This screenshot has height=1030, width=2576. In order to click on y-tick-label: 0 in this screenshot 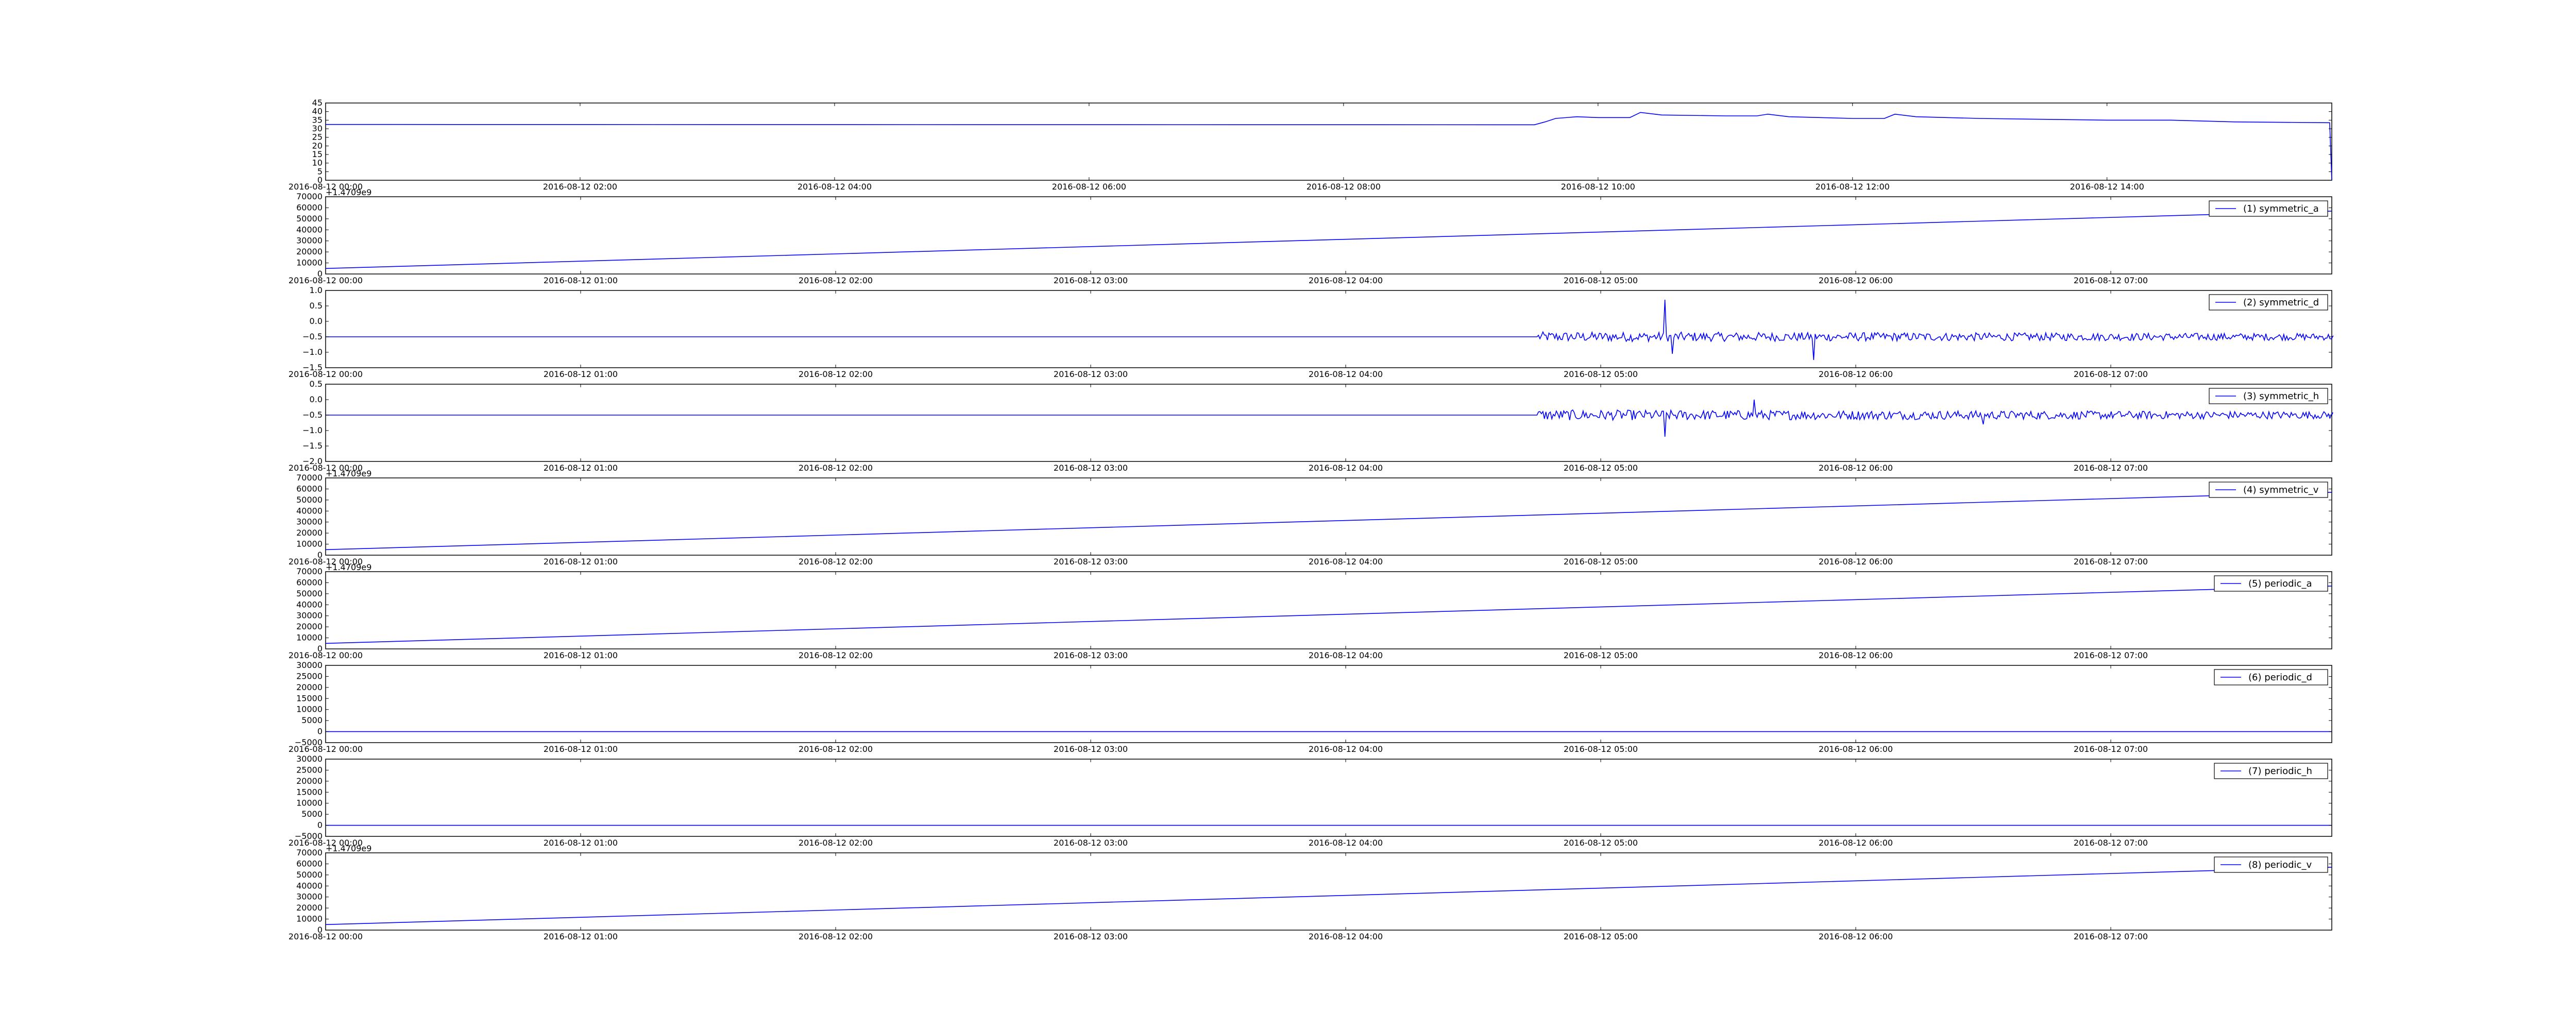, I will do `click(320, 731)`.